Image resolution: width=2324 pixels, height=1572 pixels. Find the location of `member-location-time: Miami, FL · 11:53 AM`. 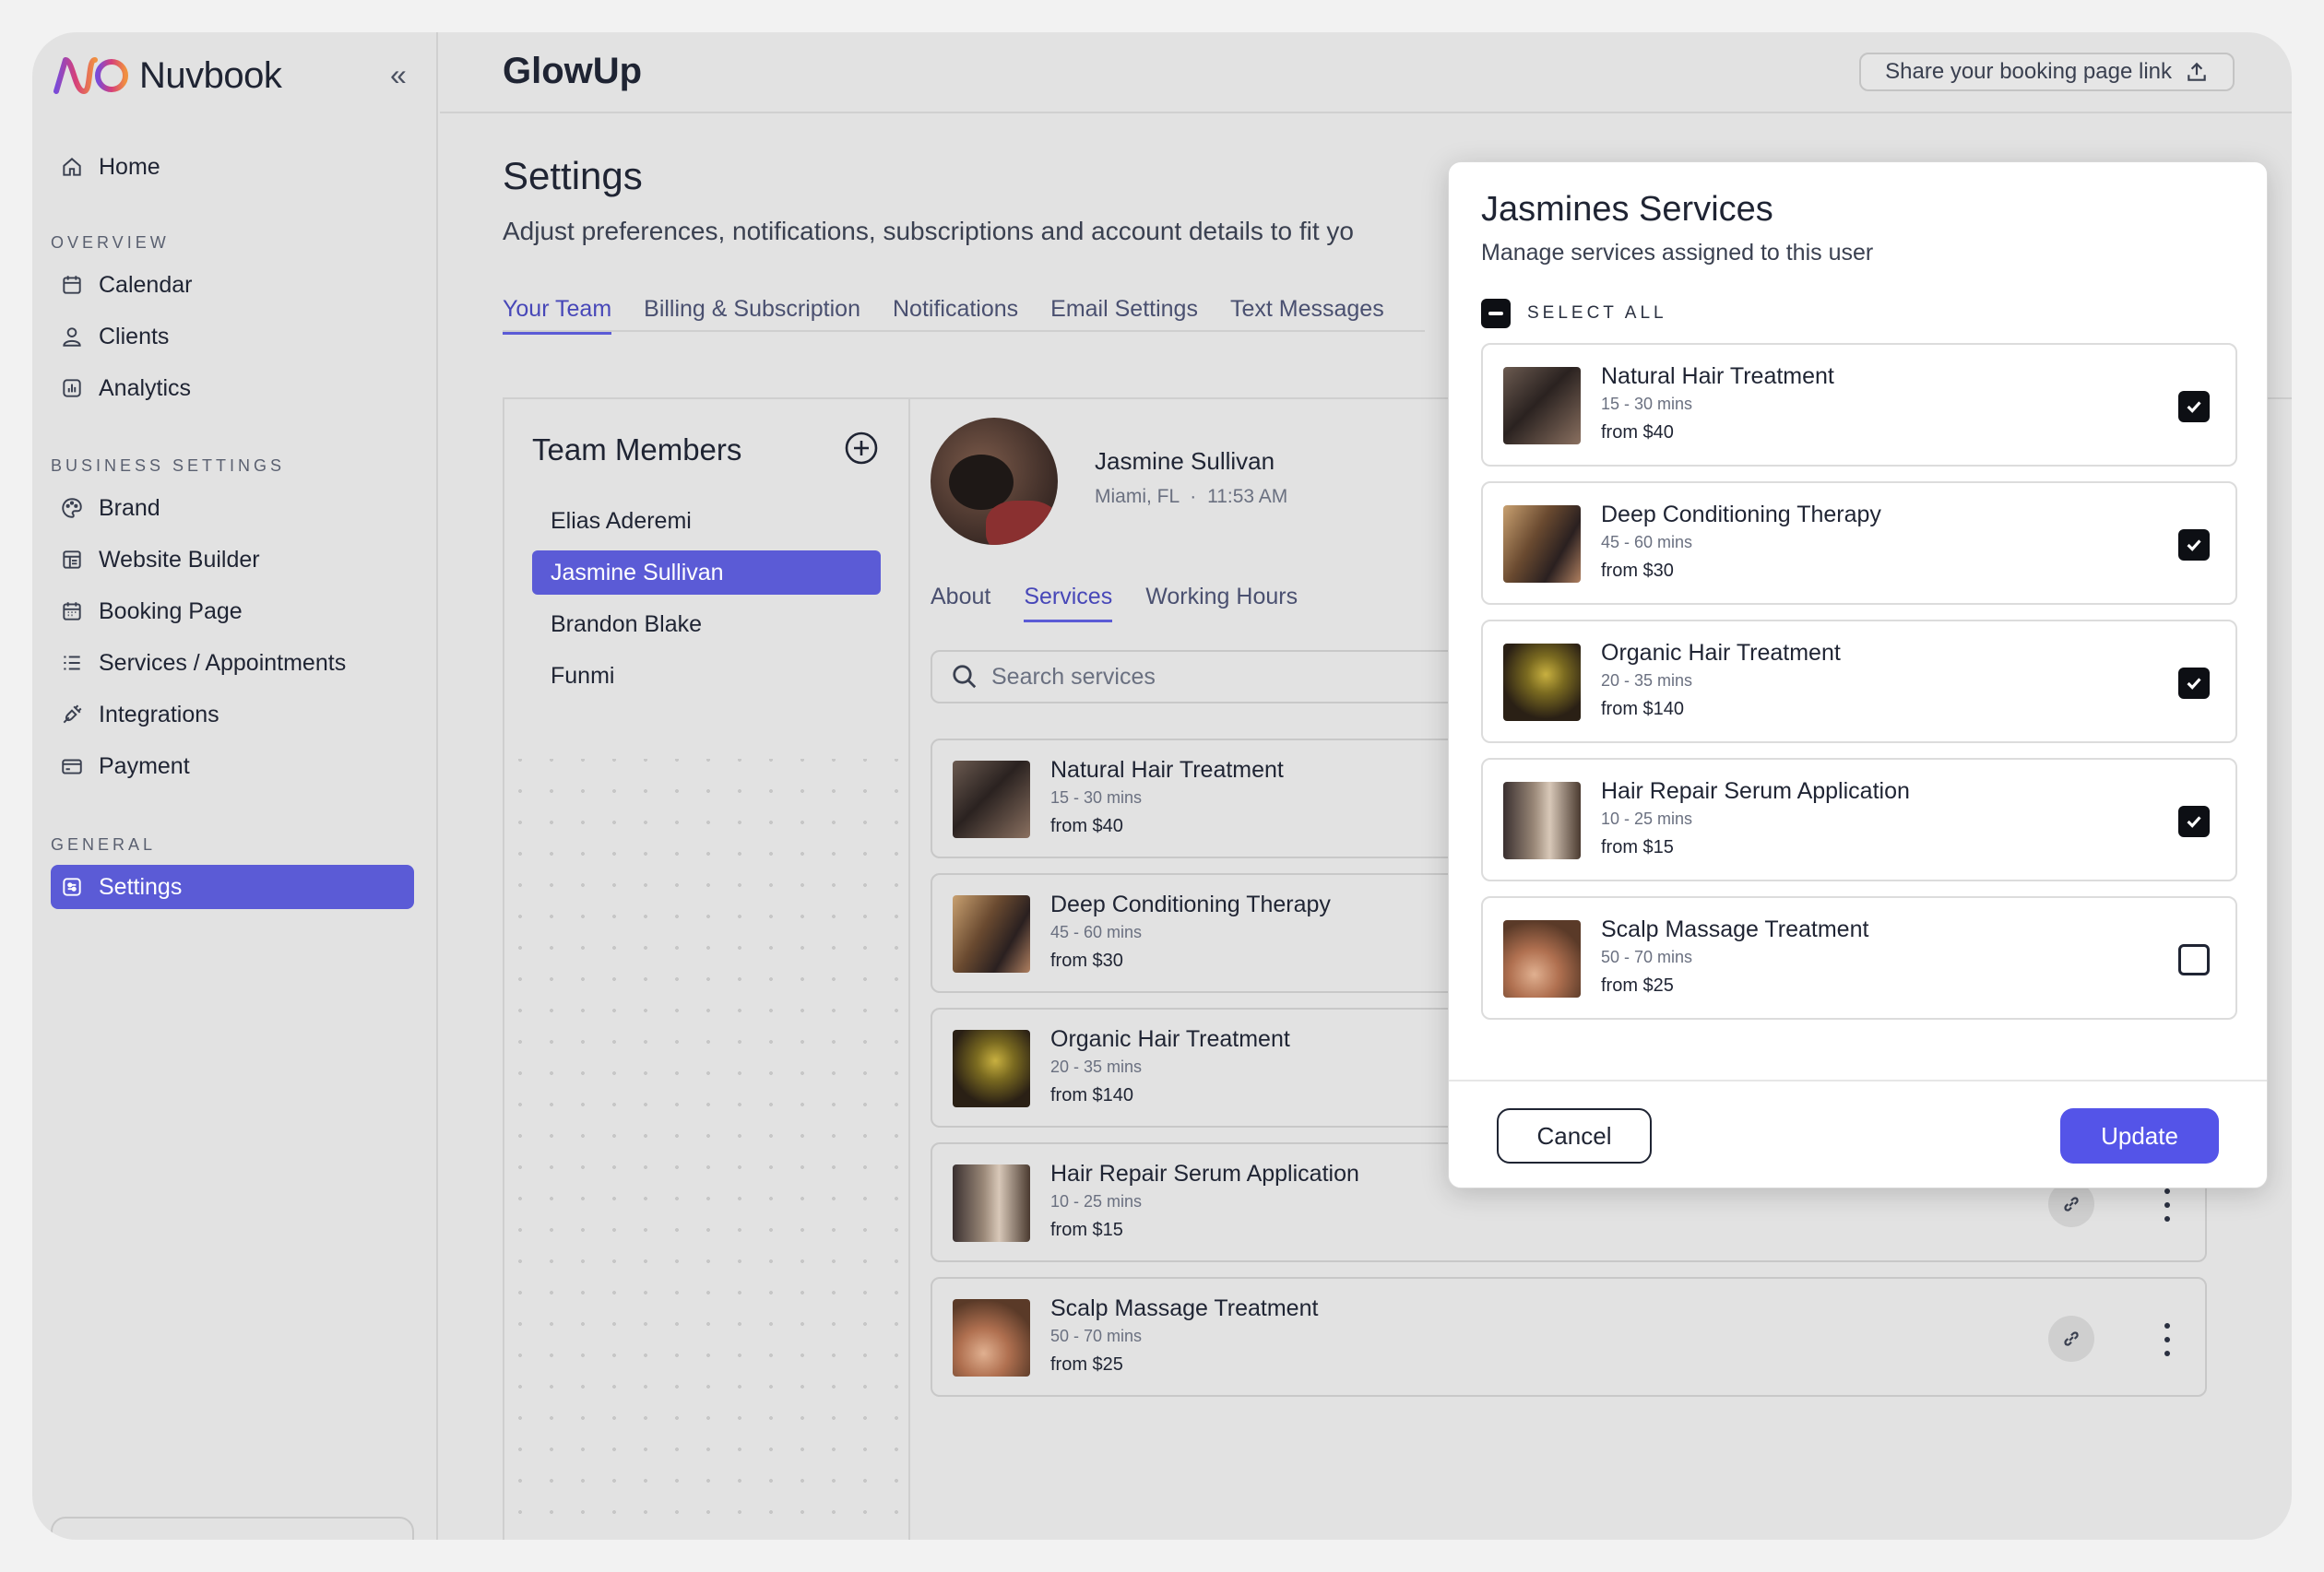

member-location-time: Miami, FL · 11:53 AM is located at coordinates (1191, 497).